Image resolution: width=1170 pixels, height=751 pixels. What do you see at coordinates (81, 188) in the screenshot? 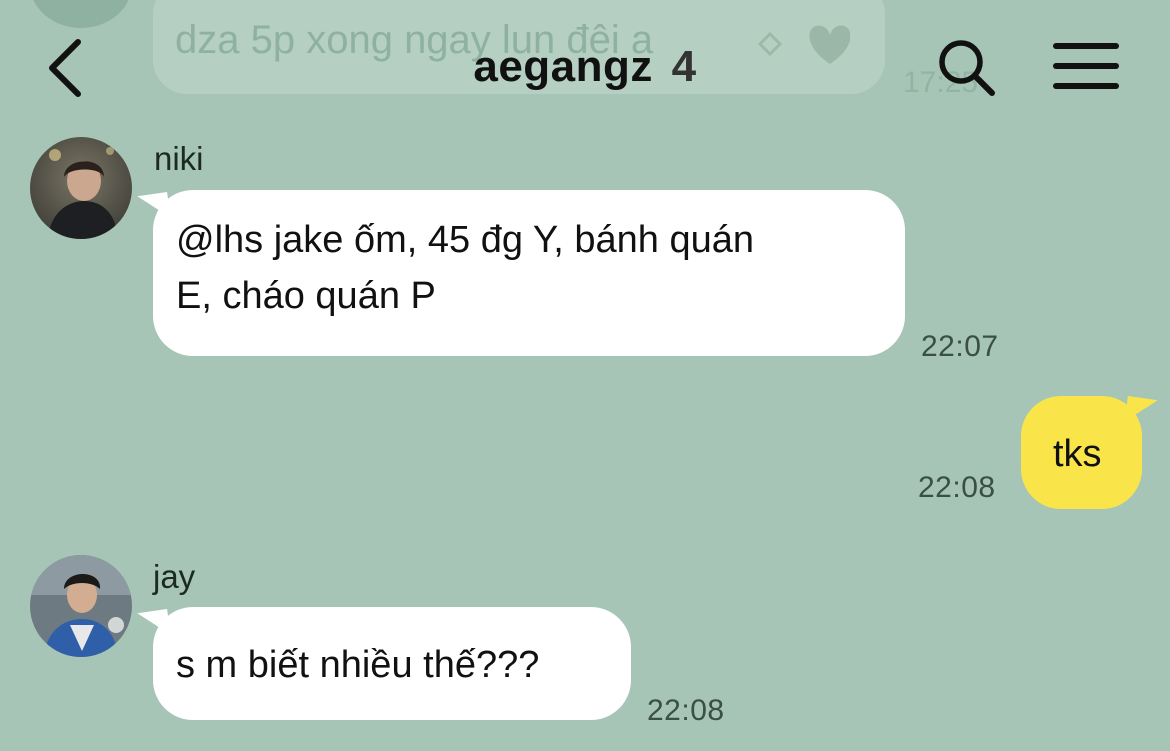
I see `avatar-niki` at bounding box center [81, 188].